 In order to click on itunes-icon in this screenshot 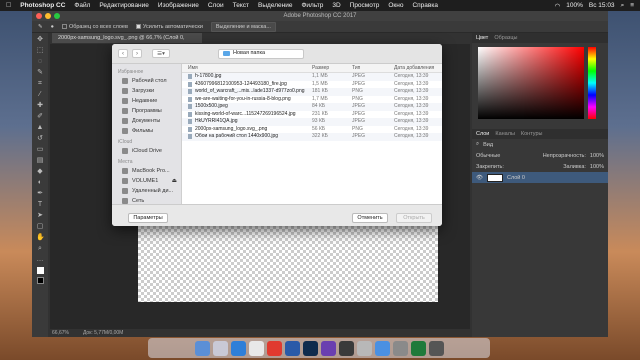, I will do `click(382, 348)`.